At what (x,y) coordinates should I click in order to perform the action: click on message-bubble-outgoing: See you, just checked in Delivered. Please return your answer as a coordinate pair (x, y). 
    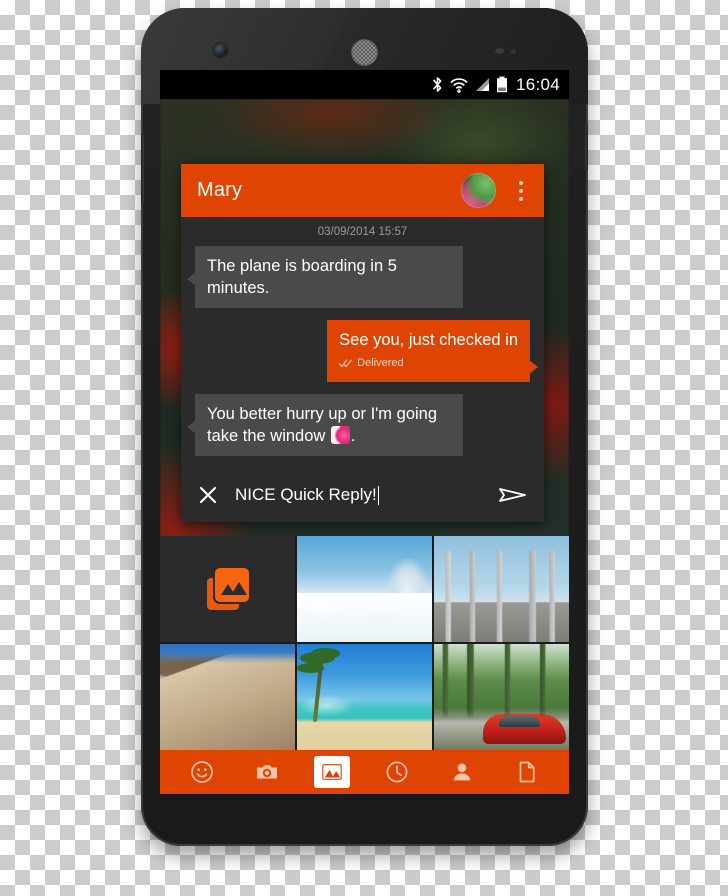
    Looking at the image, I should click on (432, 351).